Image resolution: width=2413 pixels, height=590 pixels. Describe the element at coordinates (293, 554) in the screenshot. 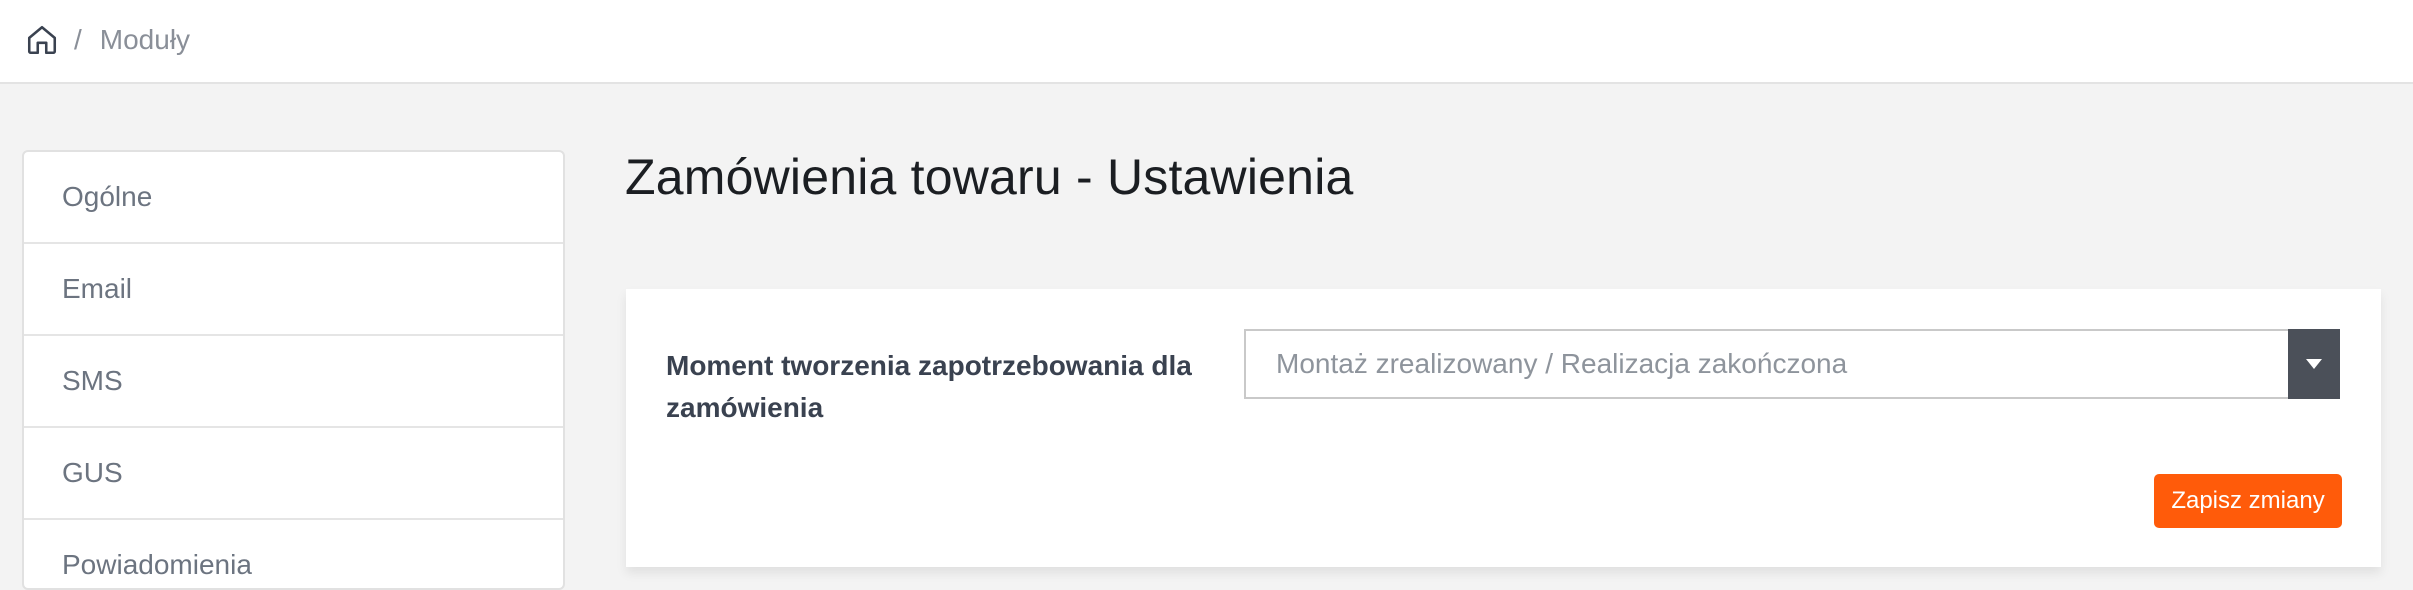

I see `sidebar-item-powiadomienia: Powiadomienia` at that location.